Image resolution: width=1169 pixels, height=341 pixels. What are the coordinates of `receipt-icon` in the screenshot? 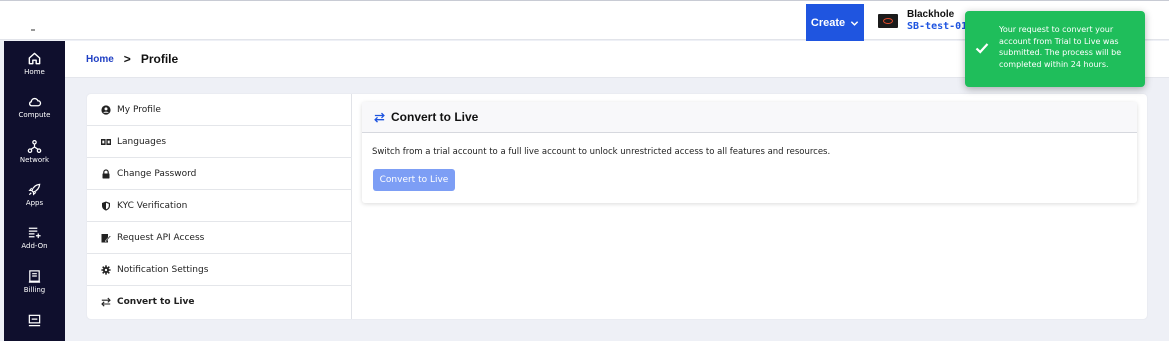 It's located at (34, 276).